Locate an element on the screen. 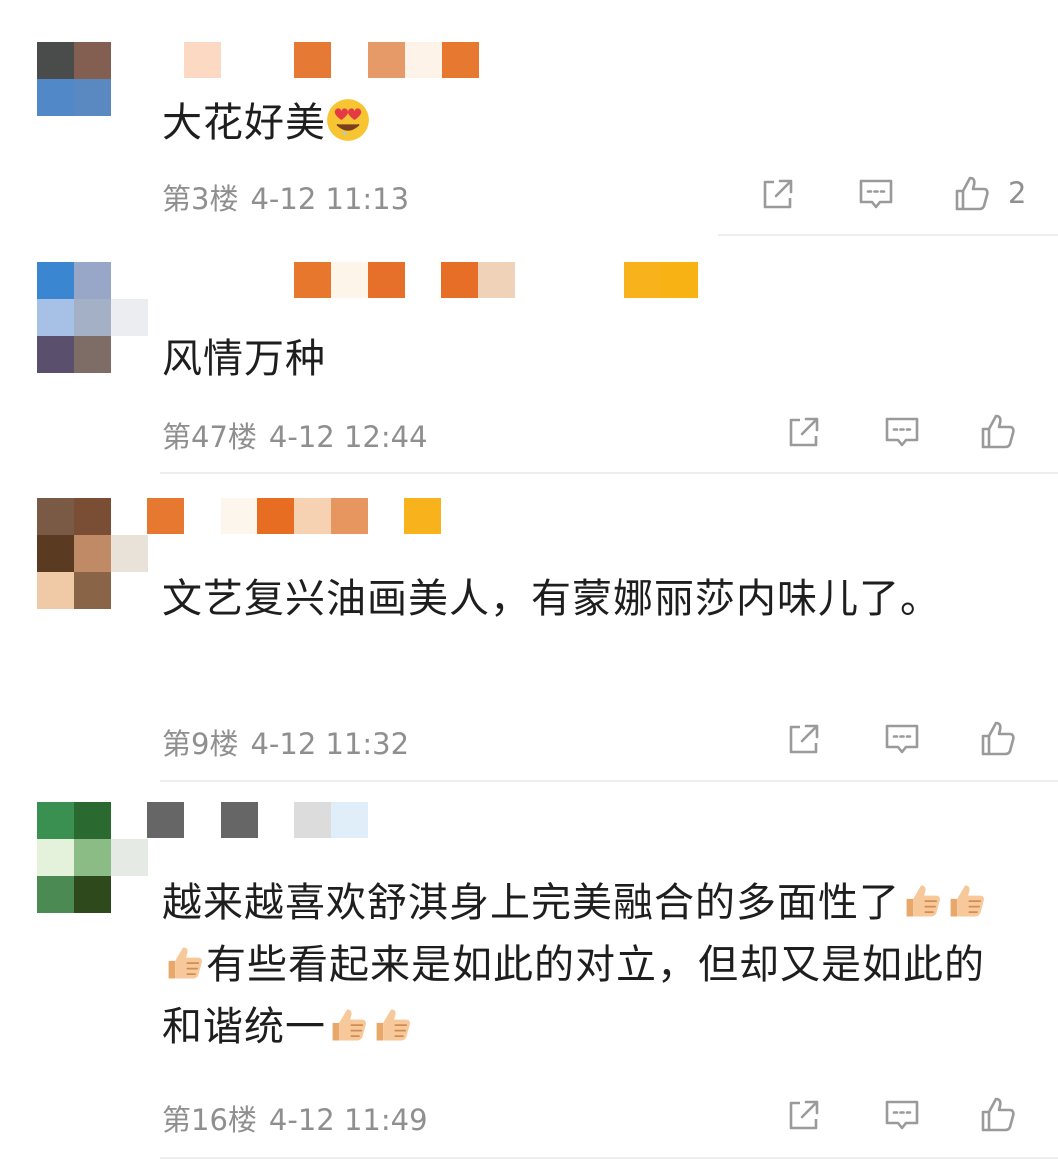 The image size is (1058, 1170). comment-text: 大花好美 is located at coordinates (582, 123).